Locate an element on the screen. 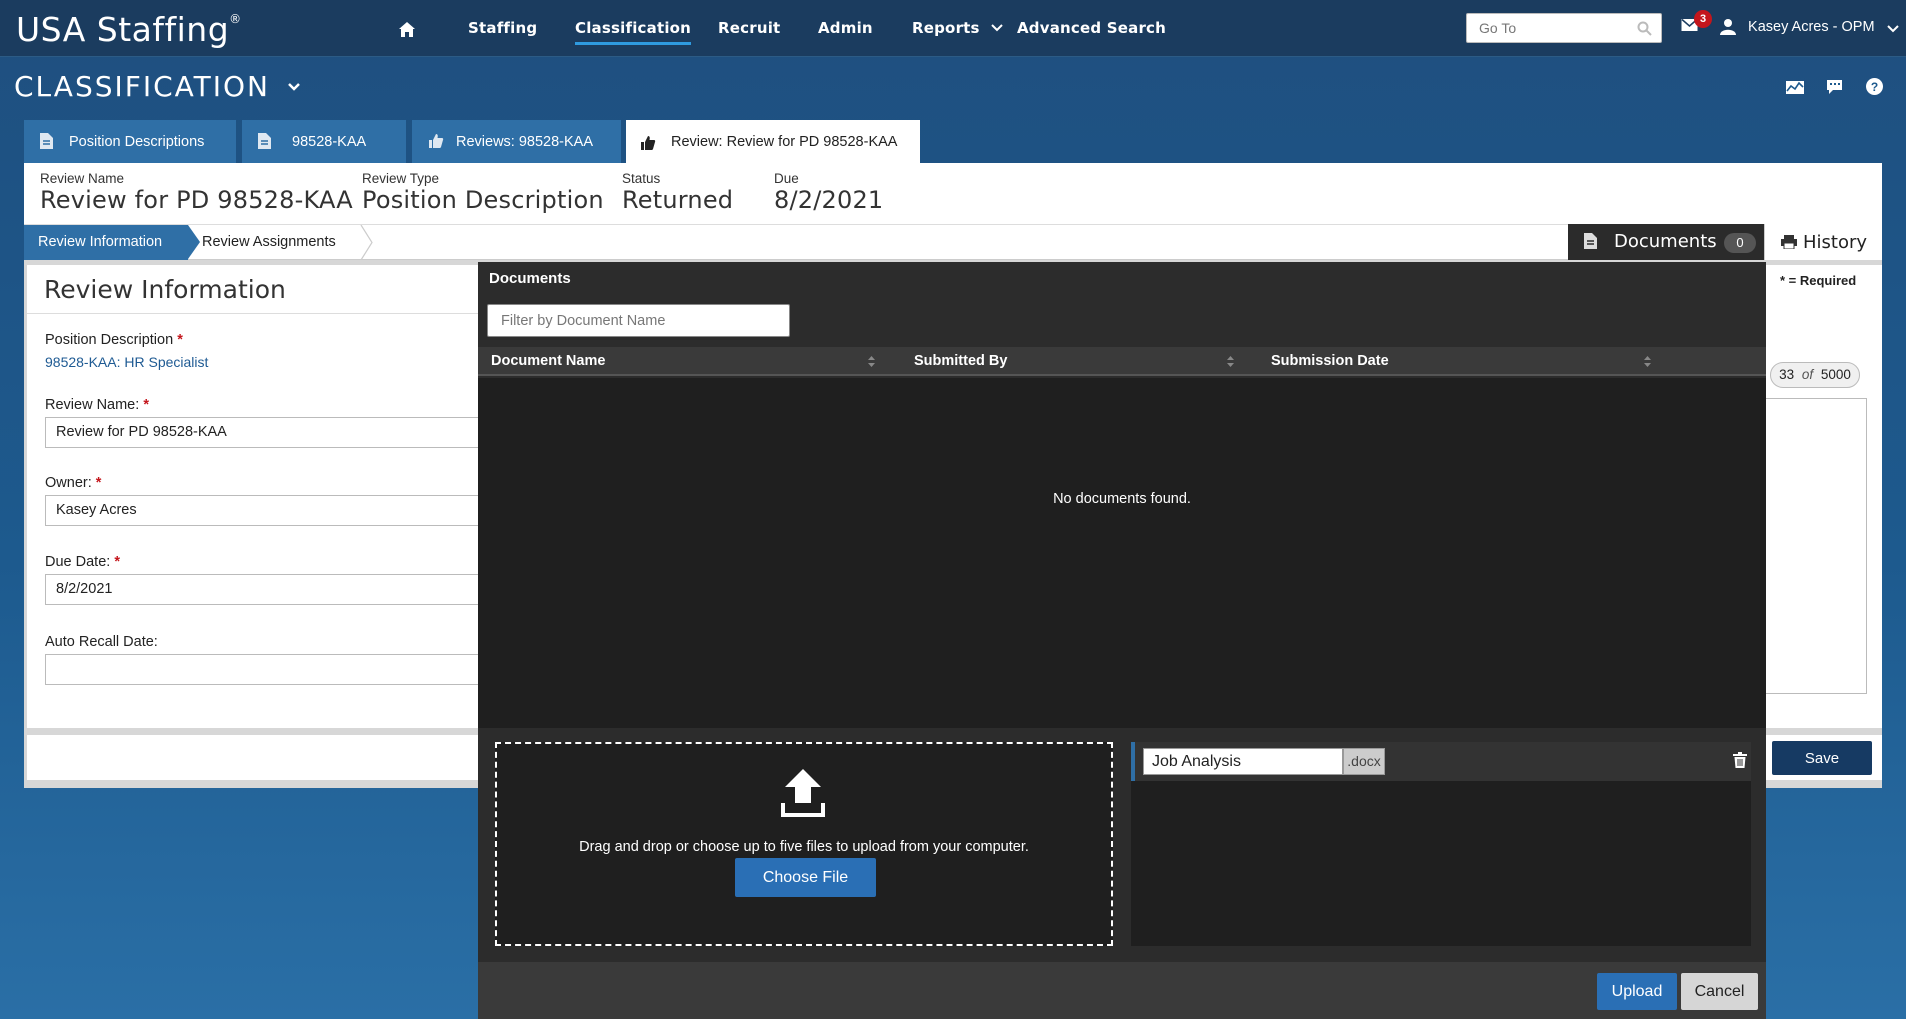 This screenshot has height=1019, width=1906. search-icon is located at coordinates (1644, 28).